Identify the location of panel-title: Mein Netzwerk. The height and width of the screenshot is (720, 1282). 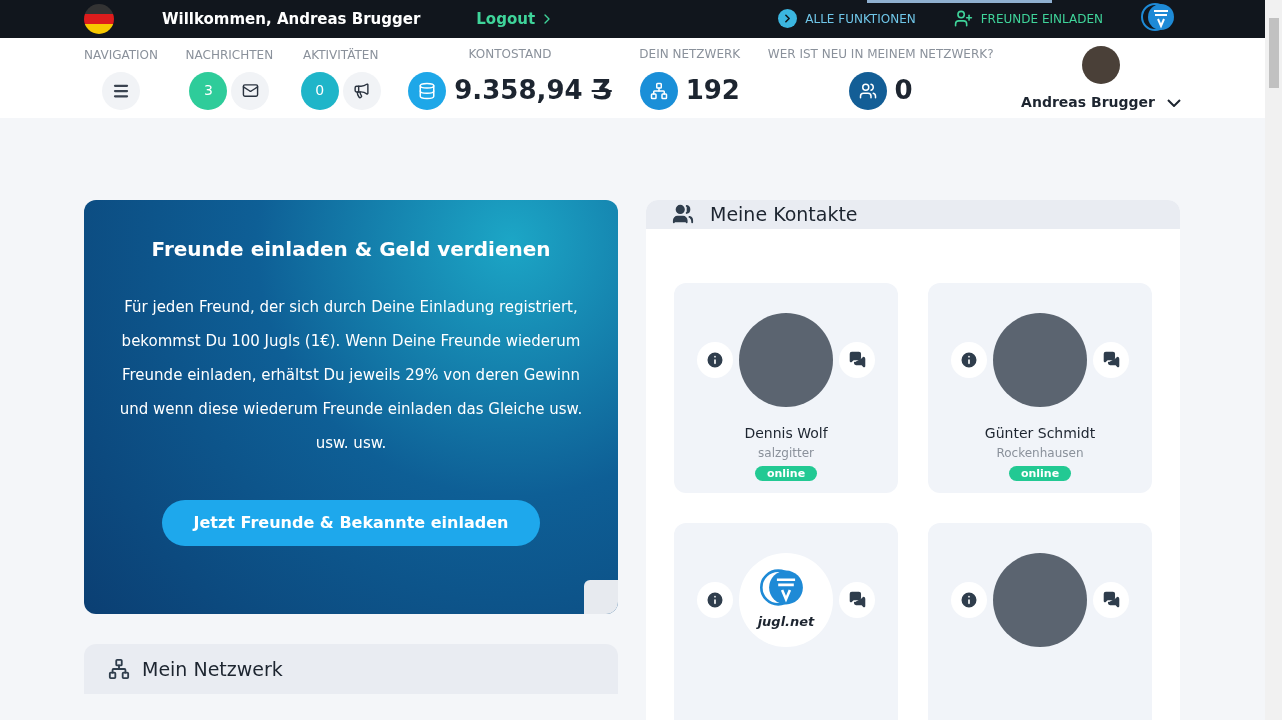
(212, 669).